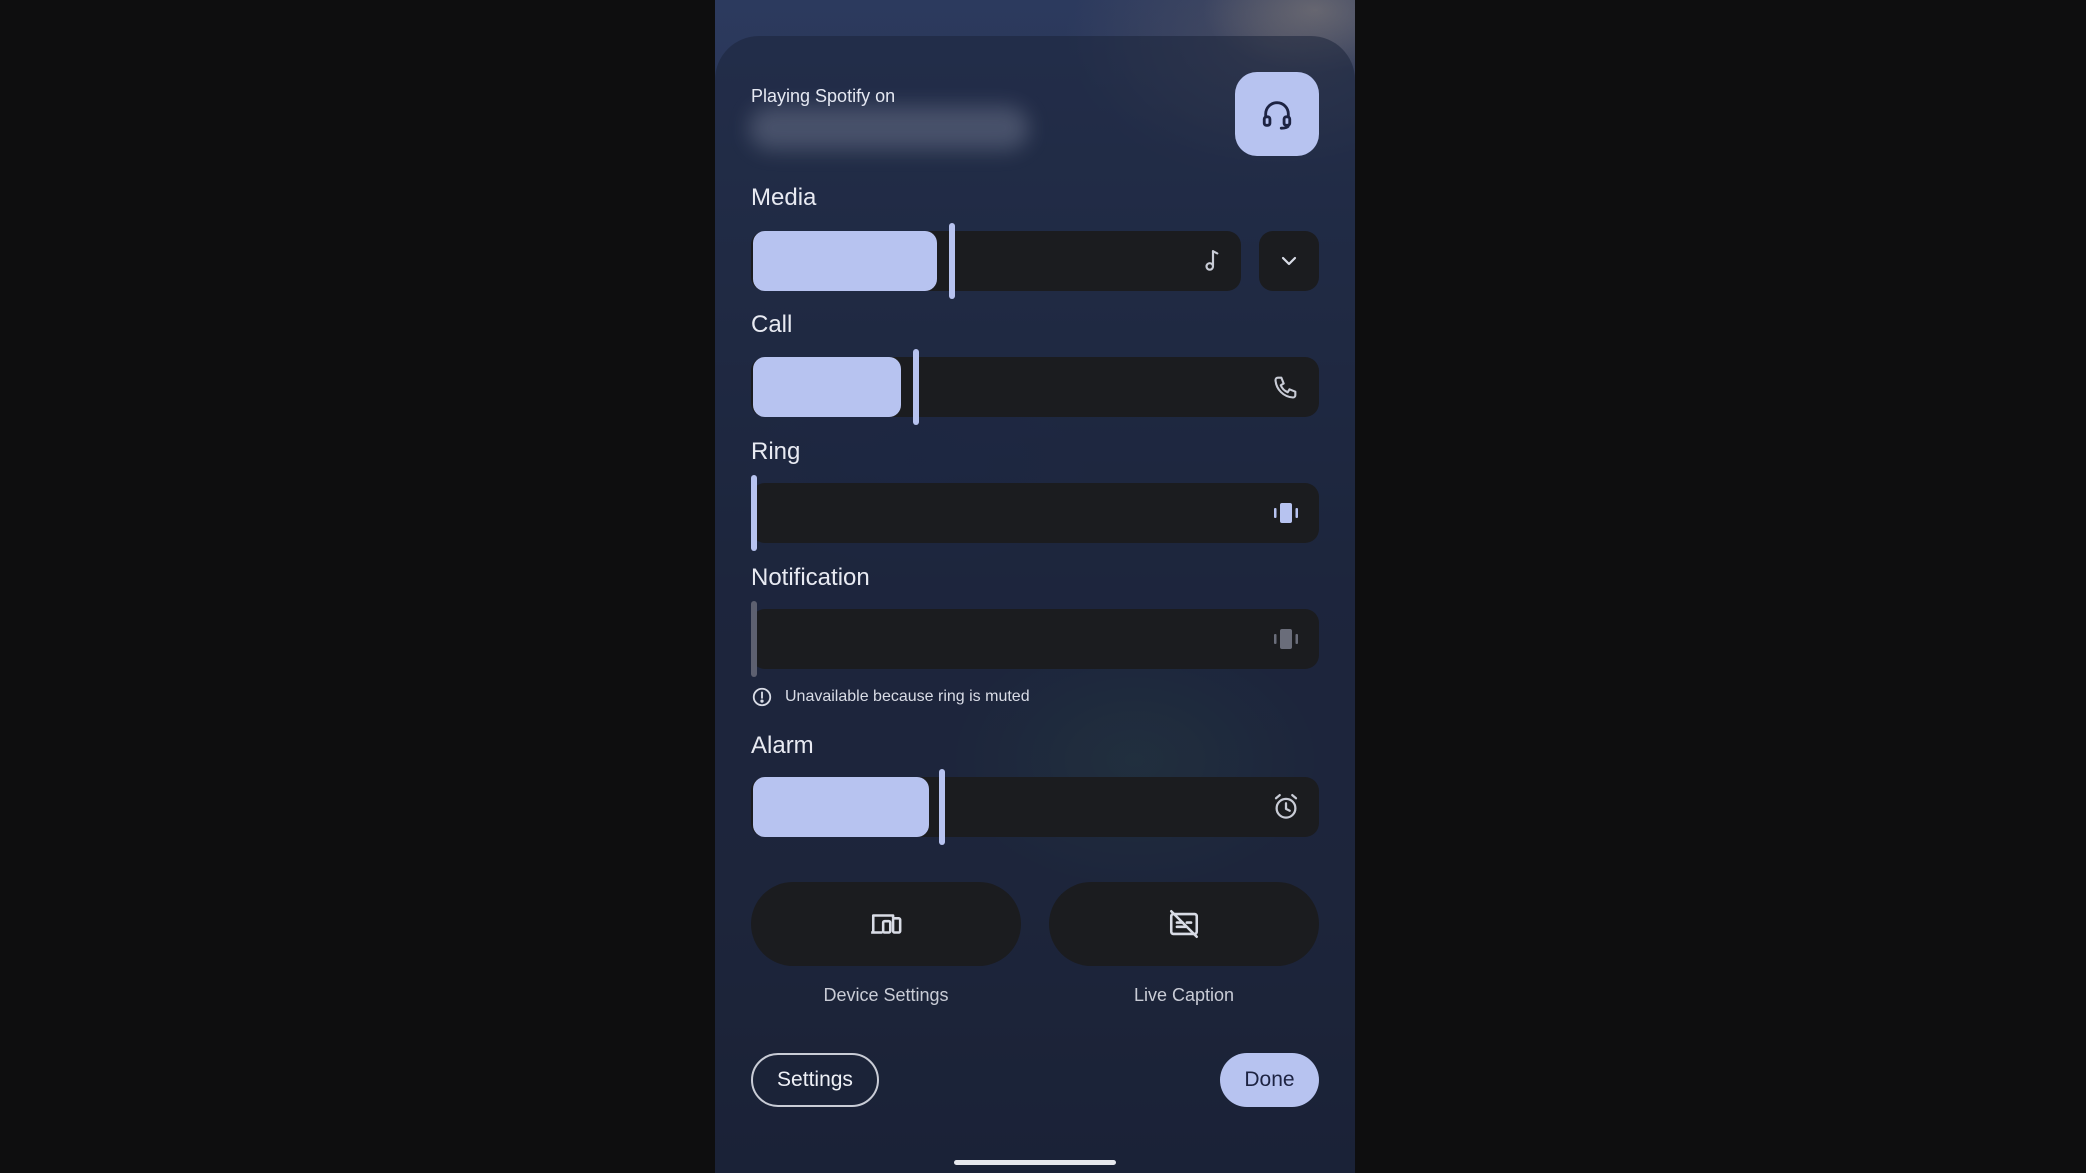 This screenshot has width=2086, height=1173. What do you see at coordinates (782, 745) in the screenshot?
I see `alarm-label: Alarm` at bounding box center [782, 745].